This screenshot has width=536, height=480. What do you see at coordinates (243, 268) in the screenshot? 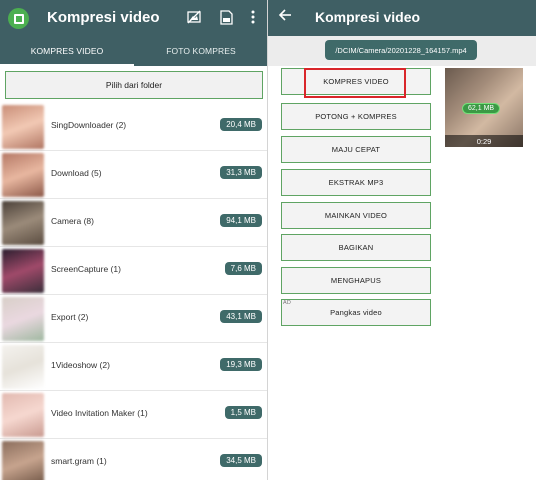
I see `folder-size-badge: 7,6 MB` at bounding box center [243, 268].